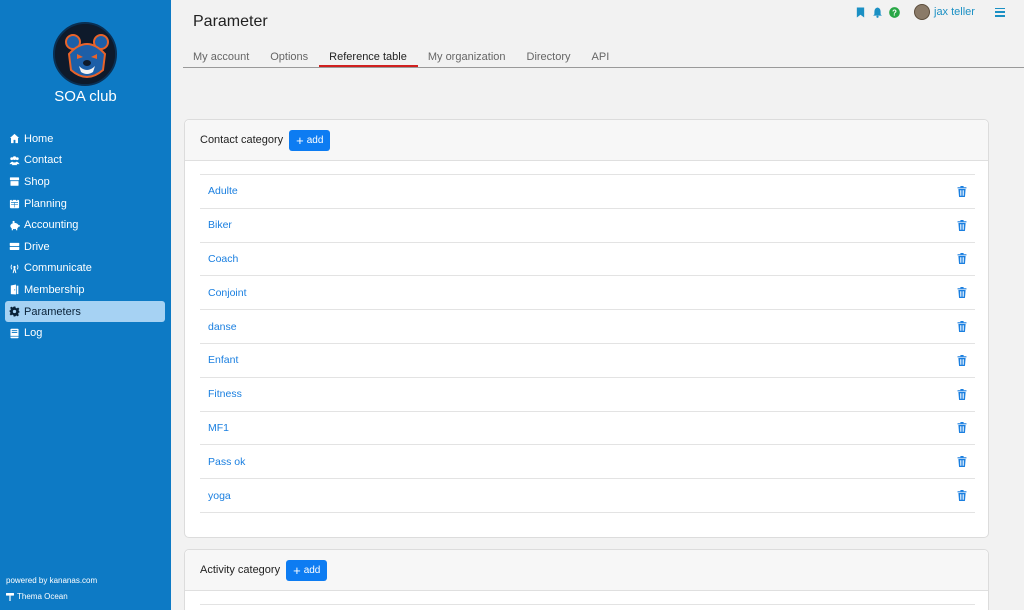 This screenshot has width=1024, height=610. Describe the element at coordinates (14, 333) in the screenshot. I see `book-icon` at that location.